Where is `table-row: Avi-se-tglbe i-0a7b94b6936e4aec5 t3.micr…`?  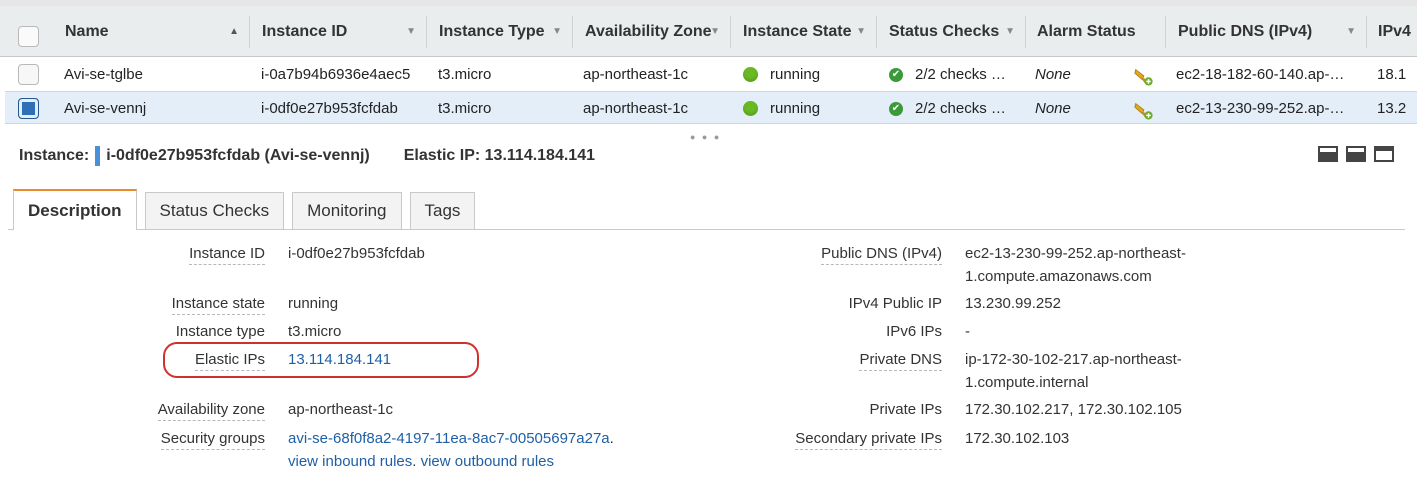
table-row: Avi-se-tglbe i-0a7b94b6936e4aec5 t3.micr… is located at coordinates (711, 74).